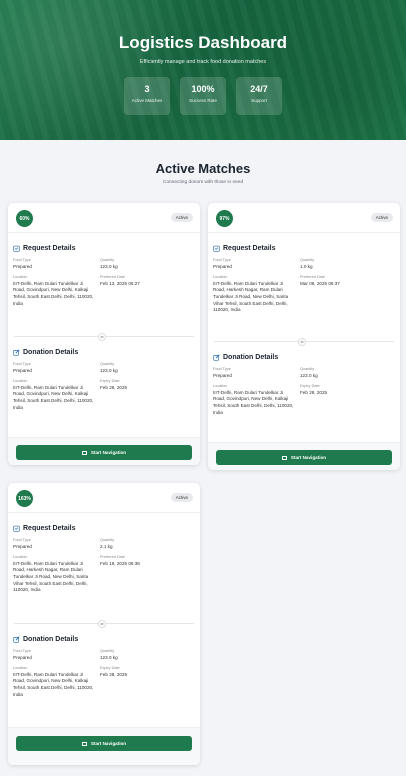 The width and height of the screenshot is (406, 776). Describe the element at coordinates (106, 546) in the screenshot. I see `quantity-value: 2.1 kg` at that location.